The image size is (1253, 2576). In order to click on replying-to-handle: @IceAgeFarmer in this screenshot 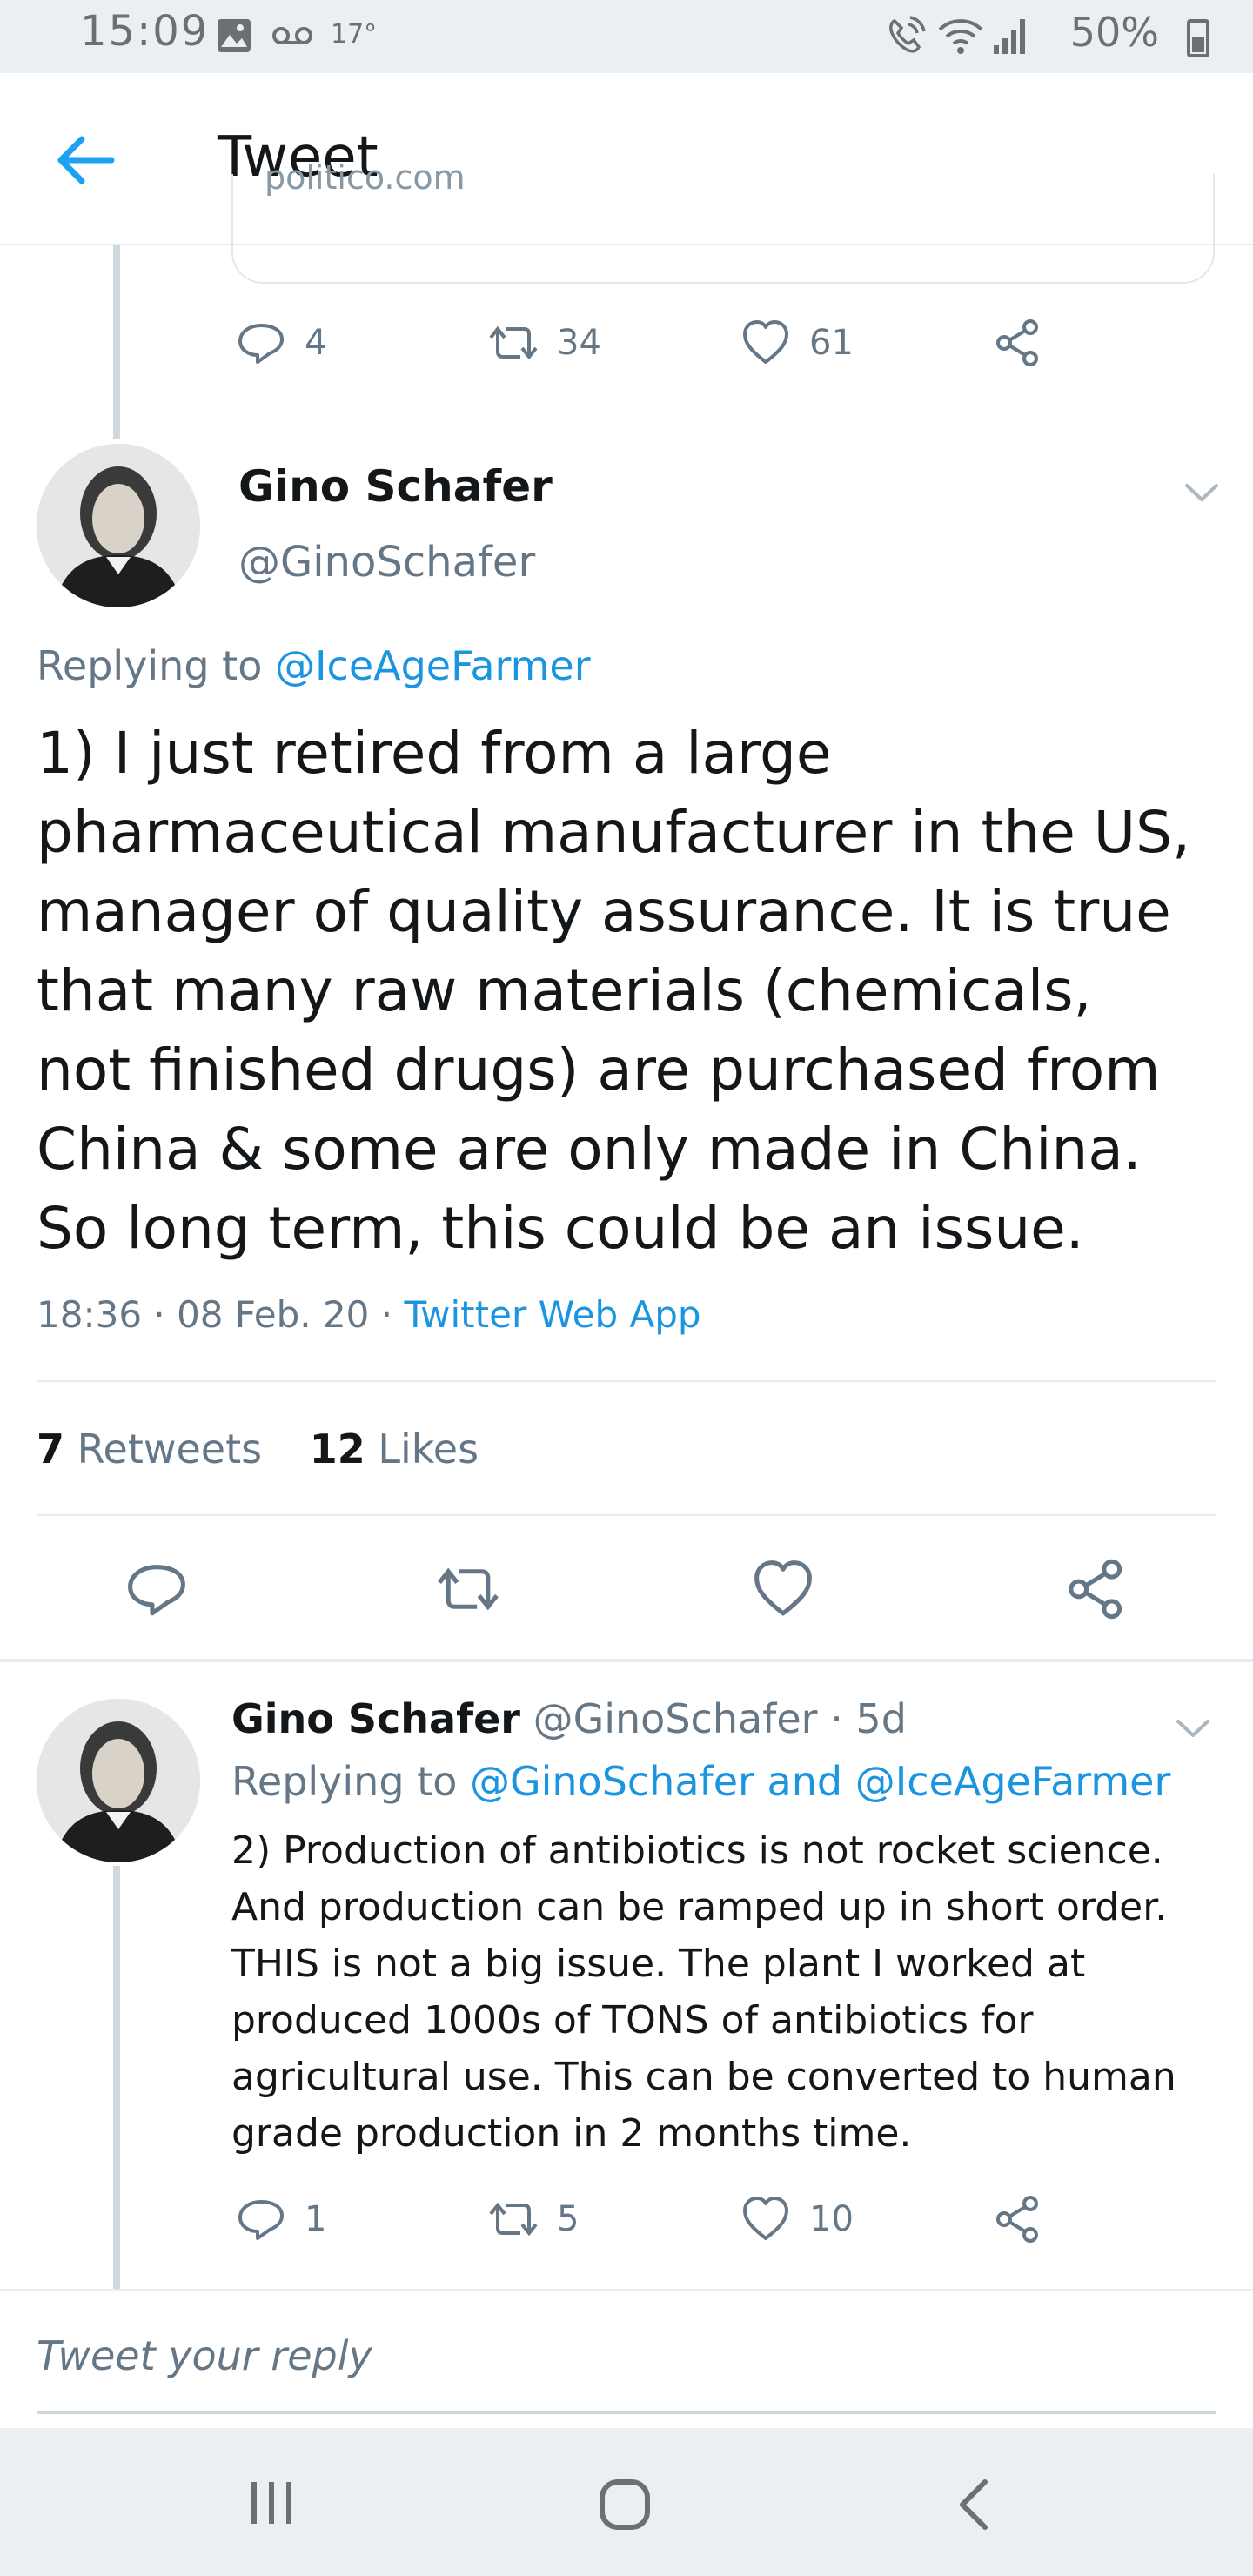, I will do `click(433, 665)`.